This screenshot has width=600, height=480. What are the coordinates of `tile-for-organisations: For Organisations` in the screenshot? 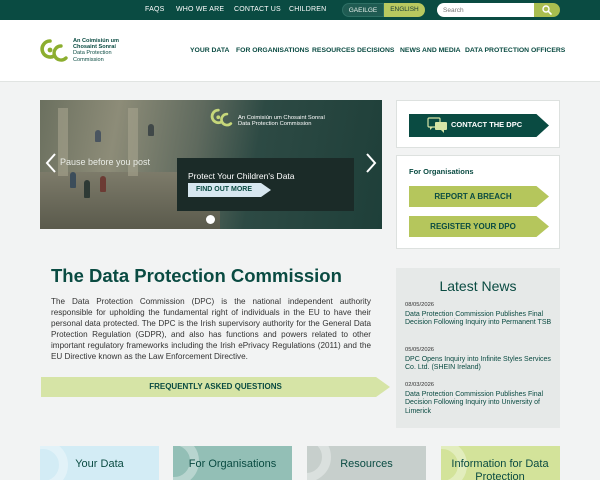 It's located at (232, 463).